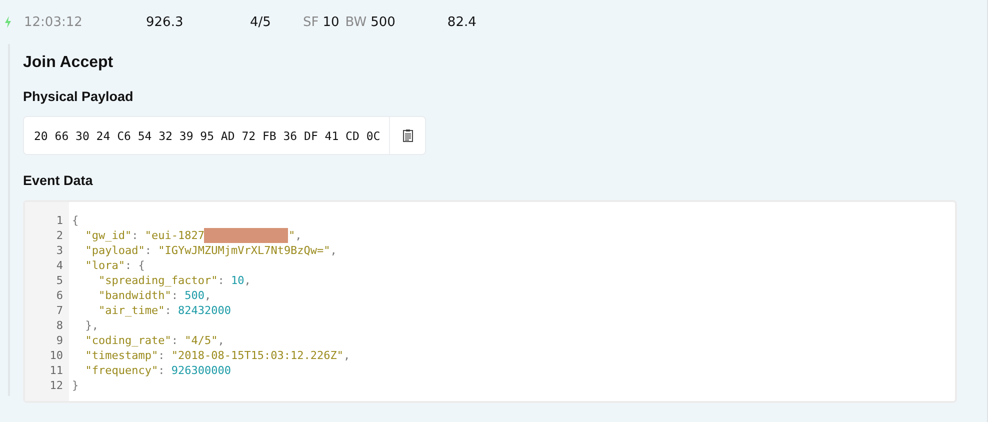 This screenshot has width=988, height=422. Describe the element at coordinates (58, 180) in the screenshot. I see `section-heading: Event Data` at that location.